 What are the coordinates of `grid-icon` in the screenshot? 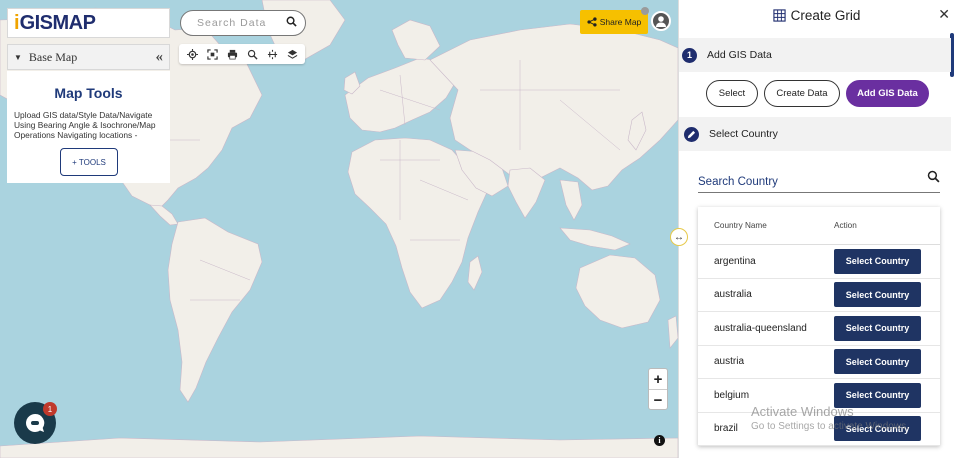 It's located at (779, 15).